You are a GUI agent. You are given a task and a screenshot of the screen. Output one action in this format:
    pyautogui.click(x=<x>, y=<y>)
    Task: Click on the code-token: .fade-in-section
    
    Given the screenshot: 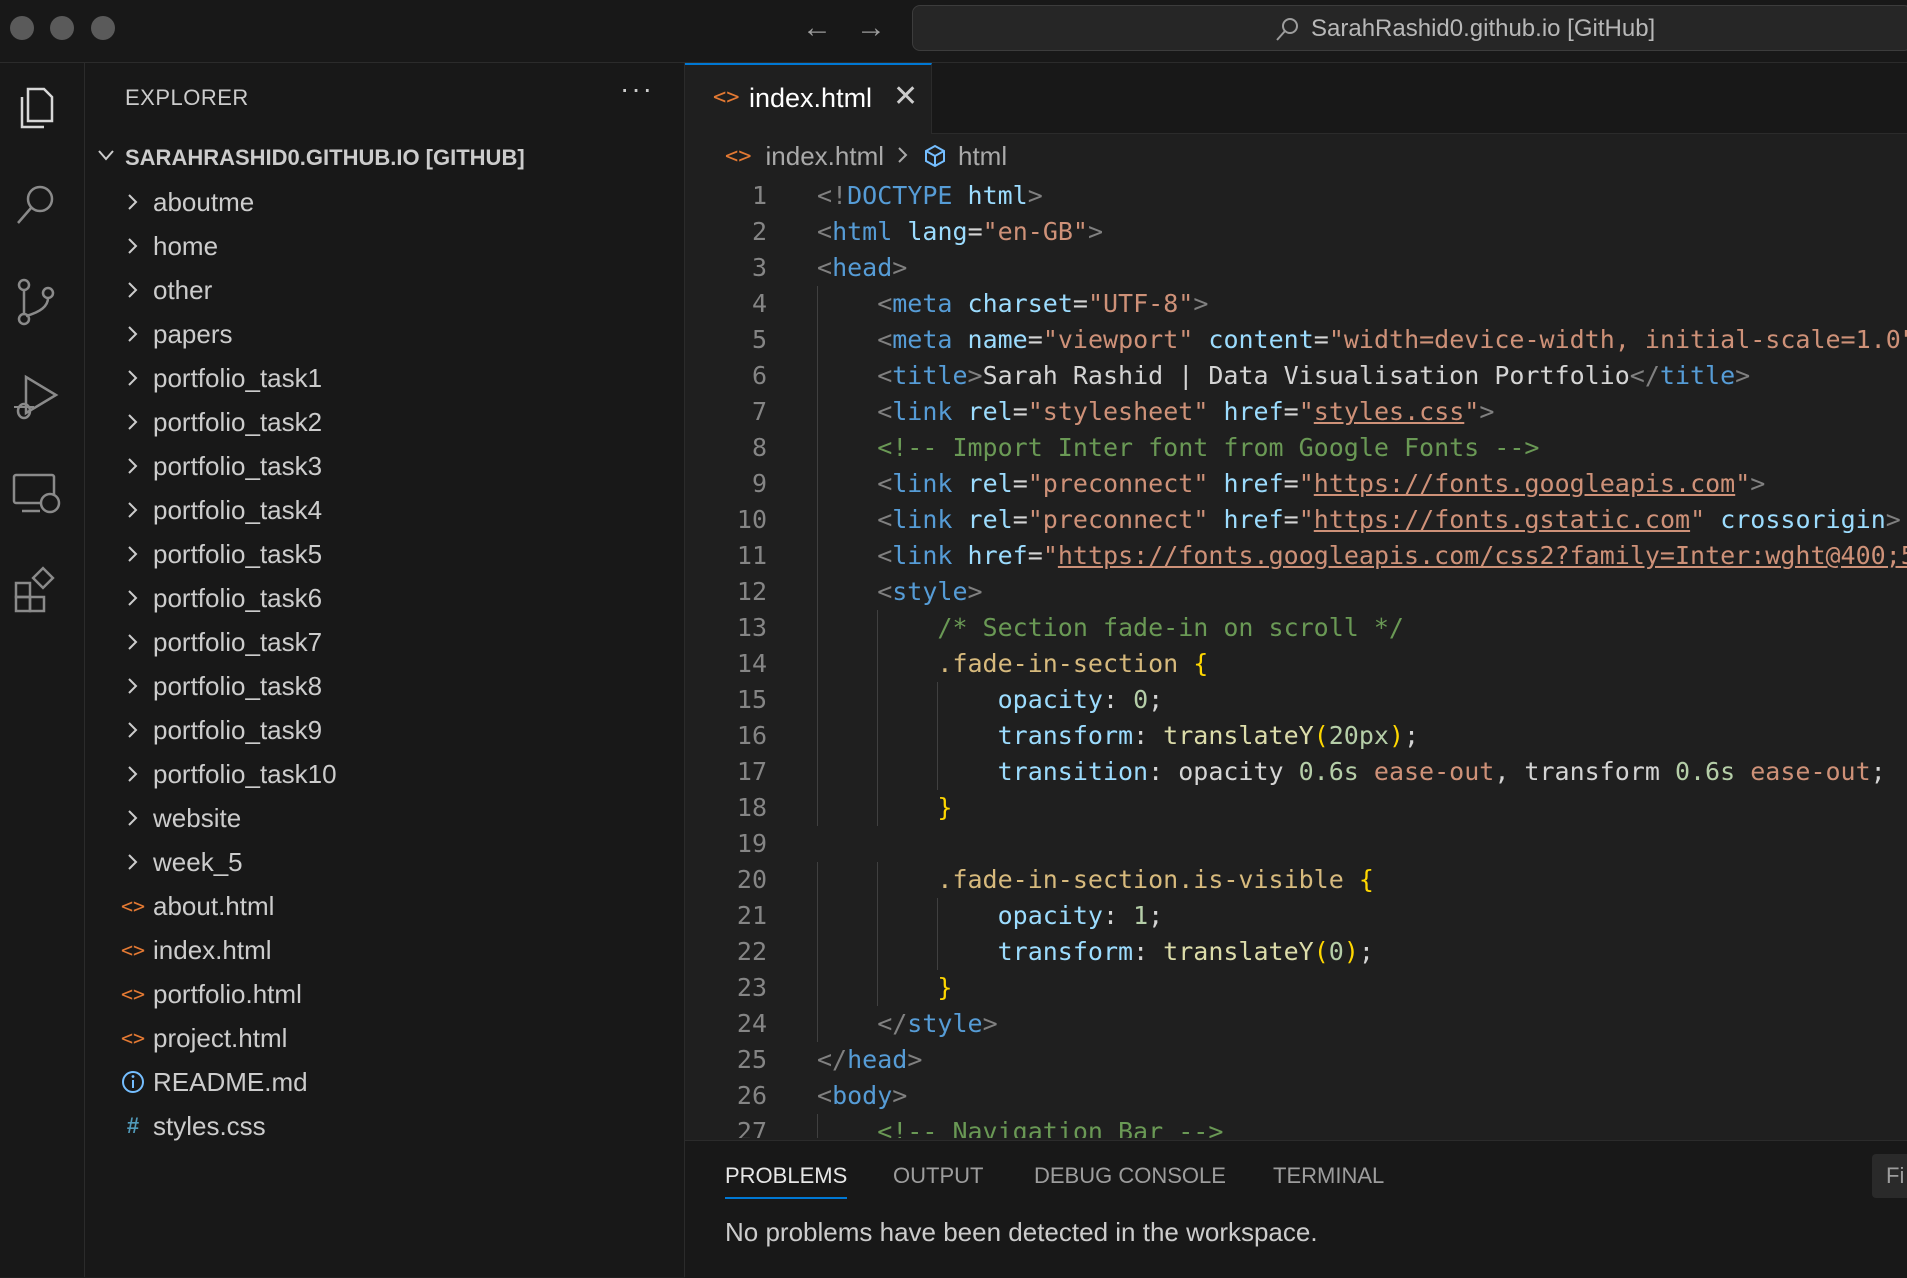 What is the action you would take?
    pyautogui.click(x=1058, y=663)
    